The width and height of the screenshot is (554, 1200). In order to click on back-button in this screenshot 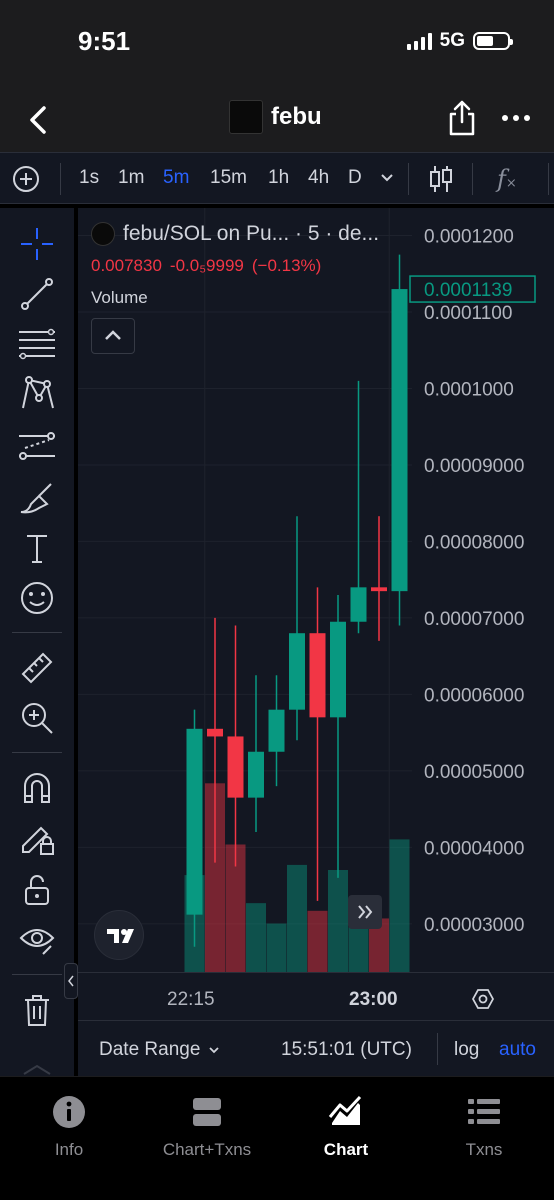, I will do `click(38, 120)`.